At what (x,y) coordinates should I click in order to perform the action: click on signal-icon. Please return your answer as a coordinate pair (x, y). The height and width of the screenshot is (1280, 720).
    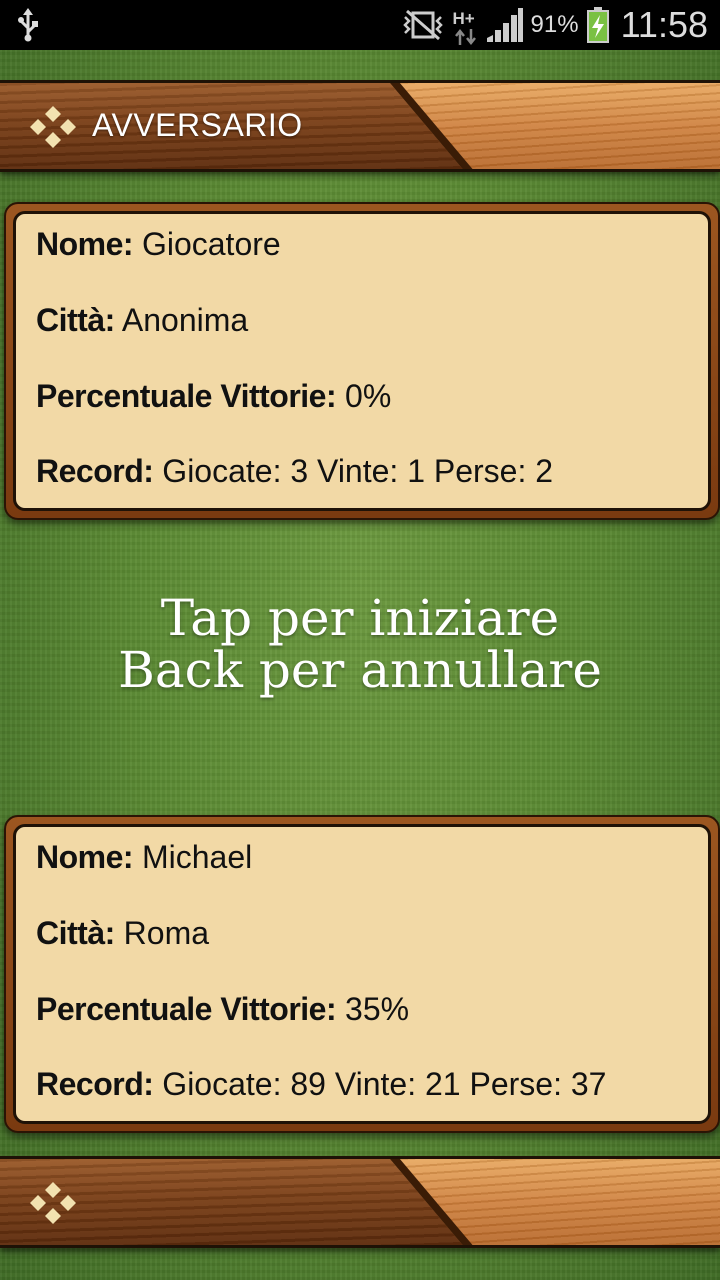
    Looking at the image, I should click on (504, 25).